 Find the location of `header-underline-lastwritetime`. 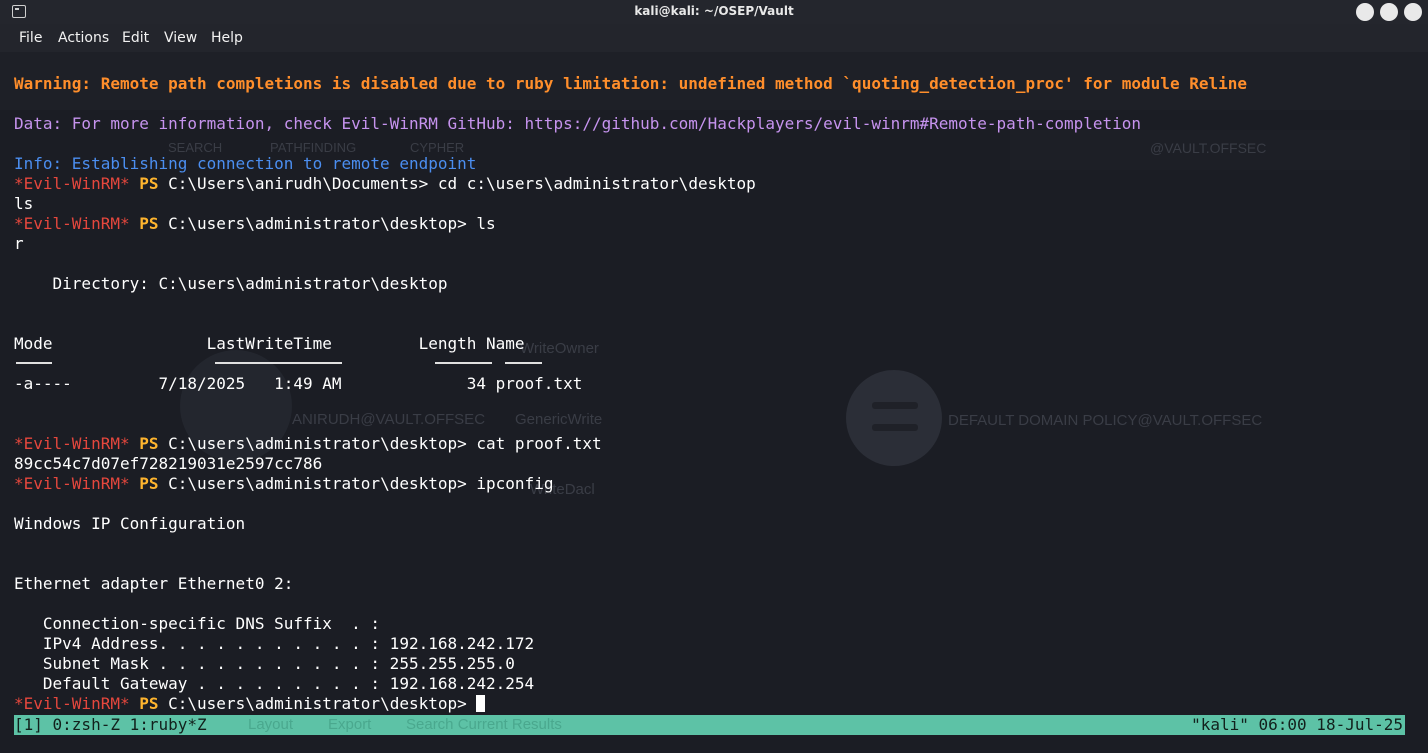

header-underline-lastwritetime is located at coordinates (278, 363).